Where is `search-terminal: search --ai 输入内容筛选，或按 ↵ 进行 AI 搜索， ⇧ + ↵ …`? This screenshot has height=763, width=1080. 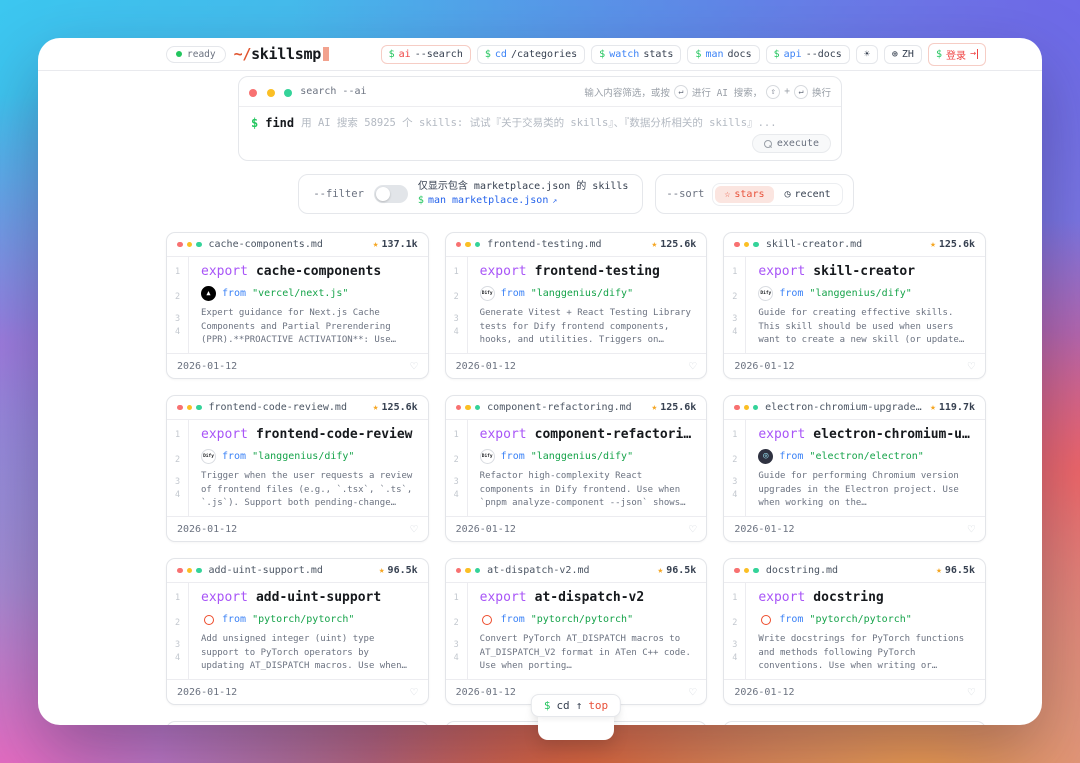
search-terminal: search --ai 输入内容筛选，或按 ↵ 进行 AI 搜索， ⇧ + ↵ … is located at coordinates (540, 118).